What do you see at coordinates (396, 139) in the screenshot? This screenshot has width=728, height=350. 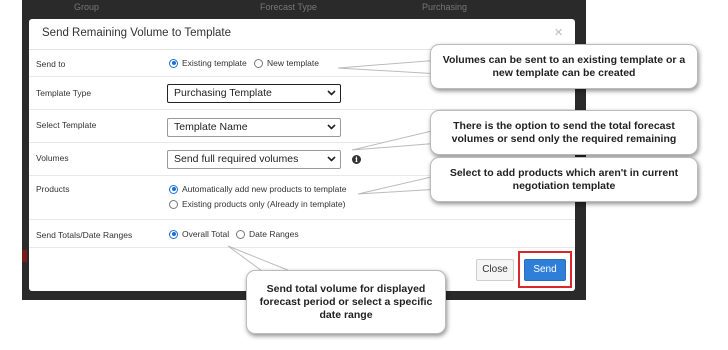 I see `callout-tail-volumes` at bounding box center [396, 139].